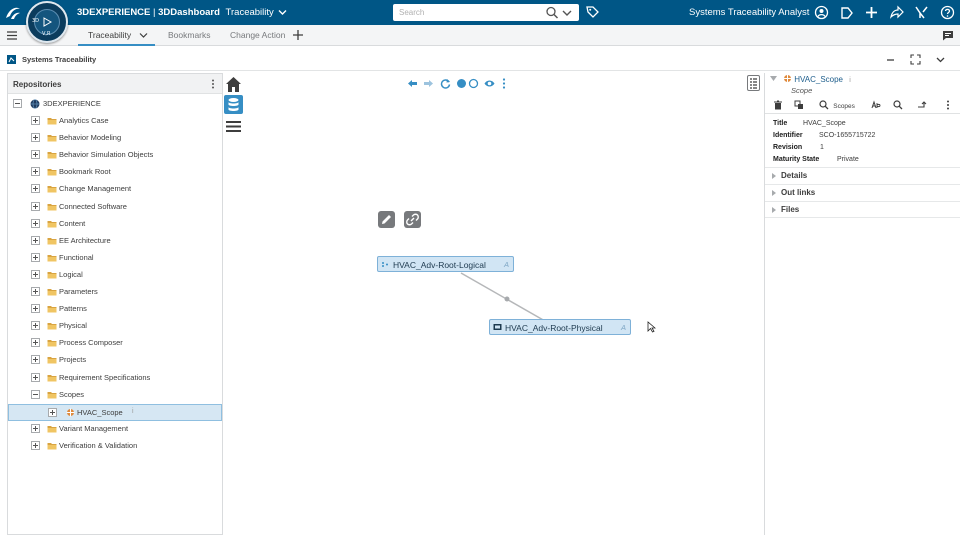 Image resolution: width=960 pixels, height=540 pixels. Describe the element at coordinates (13, 13) in the screenshot. I see `dassault-logo-icon` at that location.